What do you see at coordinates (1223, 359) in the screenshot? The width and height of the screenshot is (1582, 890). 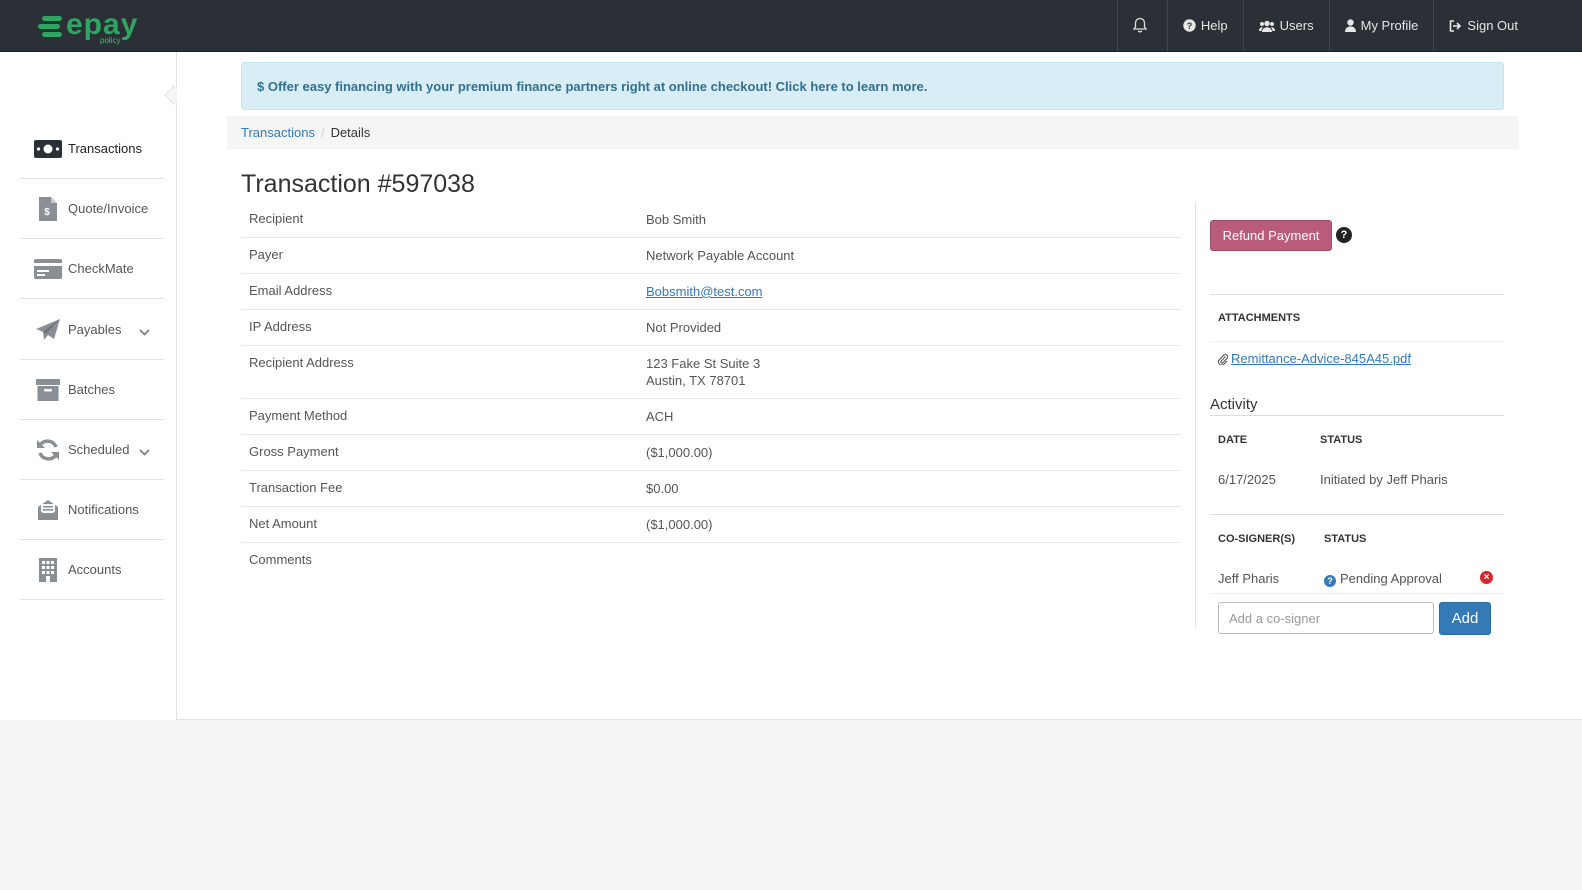 I see `paperclip-icon` at bounding box center [1223, 359].